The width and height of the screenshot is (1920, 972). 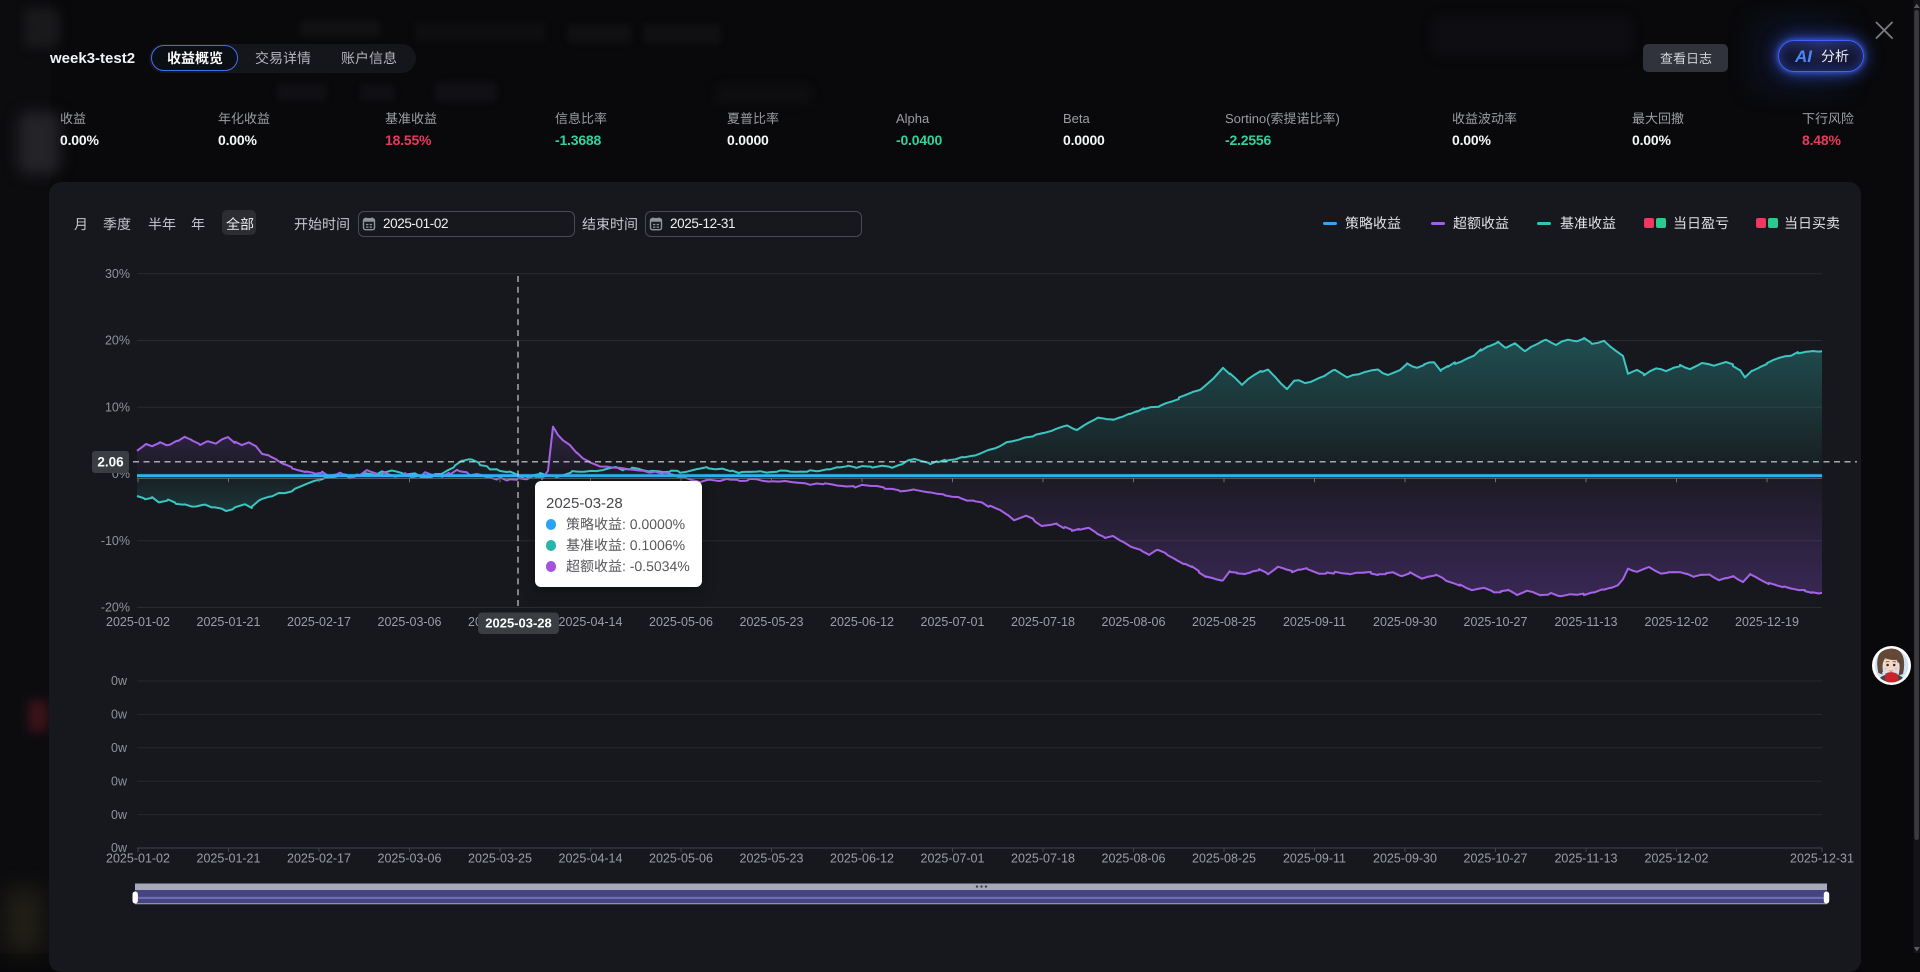 I want to click on svg-text: 20%, so click(x=117, y=341).